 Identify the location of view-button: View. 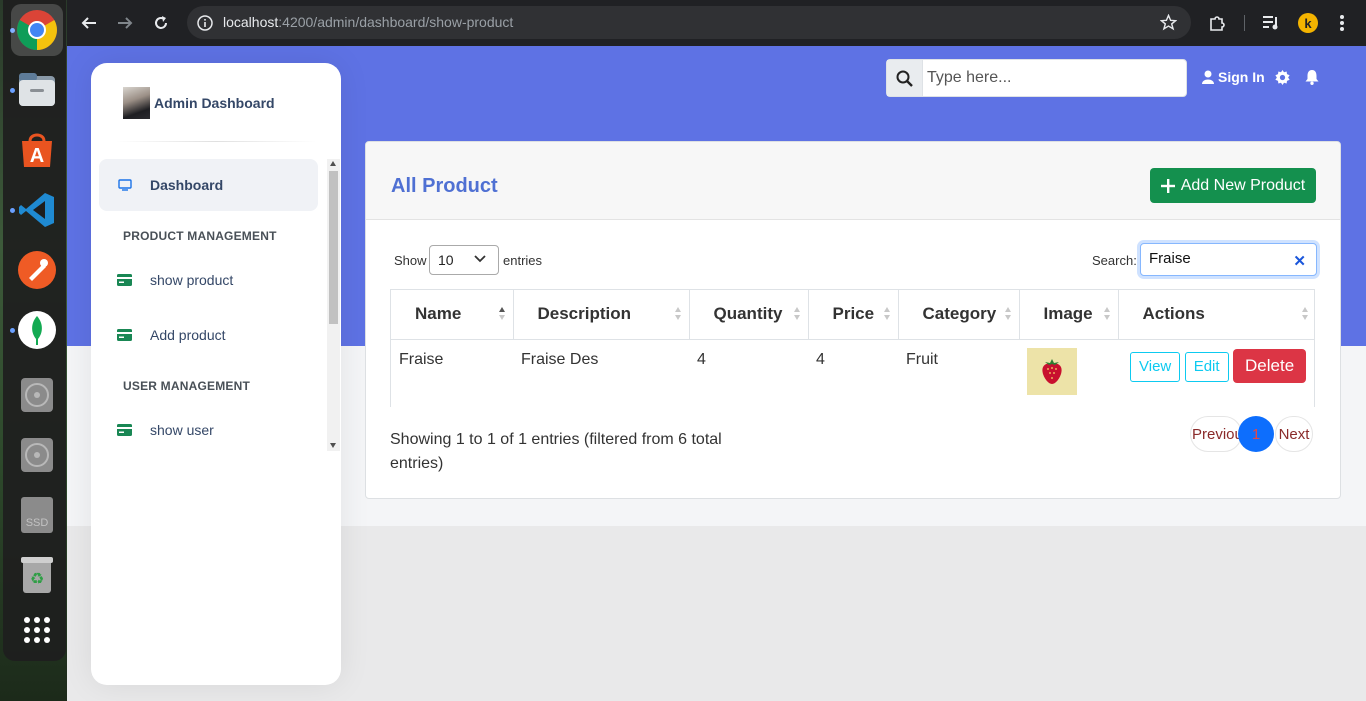
(1155, 366).